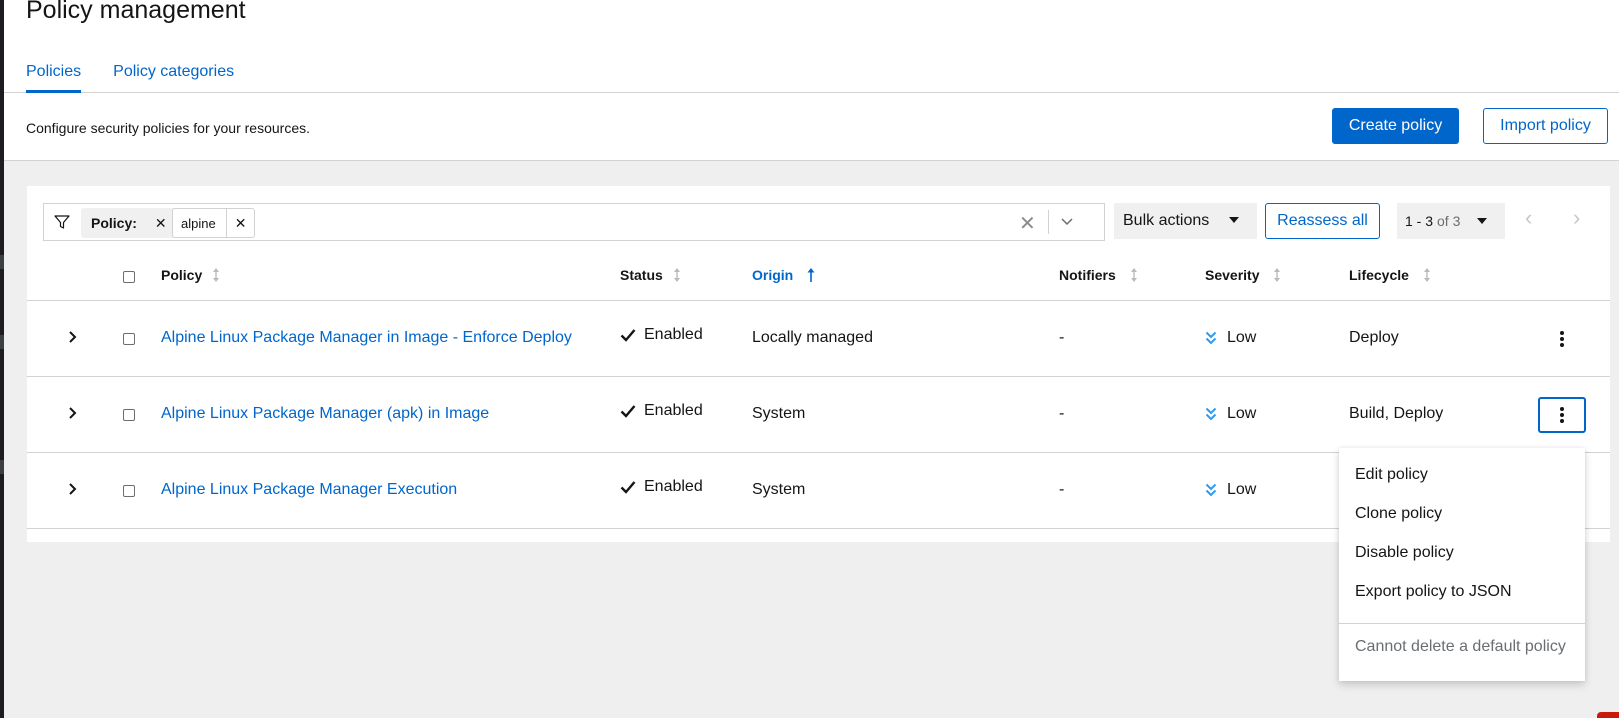  What do you see at coordinates (129, 277) in the screenshot?
I see `select-all-checkbox` at bounding box center [129, 277].